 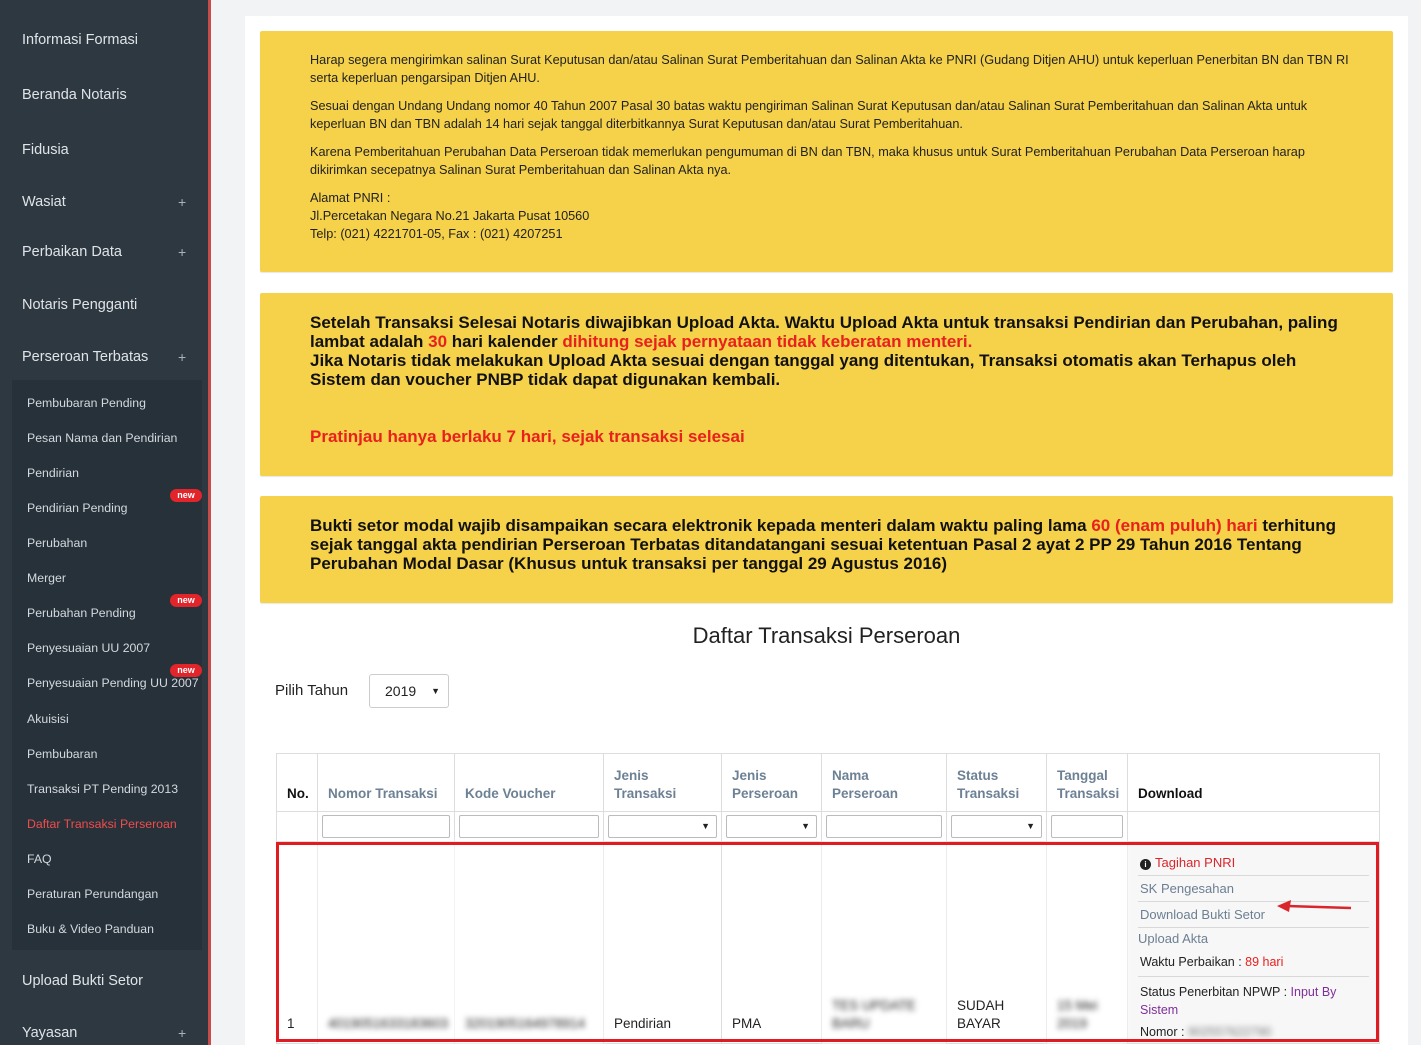 What do you see at coordinates (1164, 1032) in the screenshot?
I see `info-label: Nomor :` at bounding box center [1164, 1032].